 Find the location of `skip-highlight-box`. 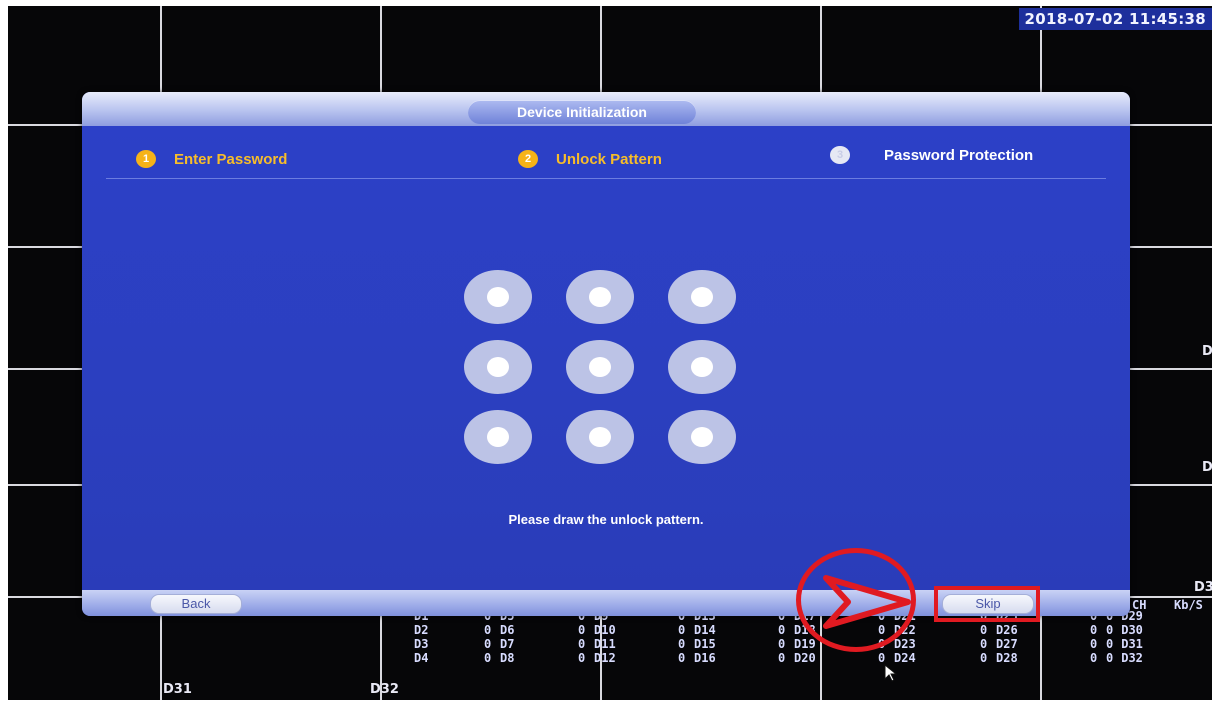

skip-highlight-box is located at coordinates (987, 604).